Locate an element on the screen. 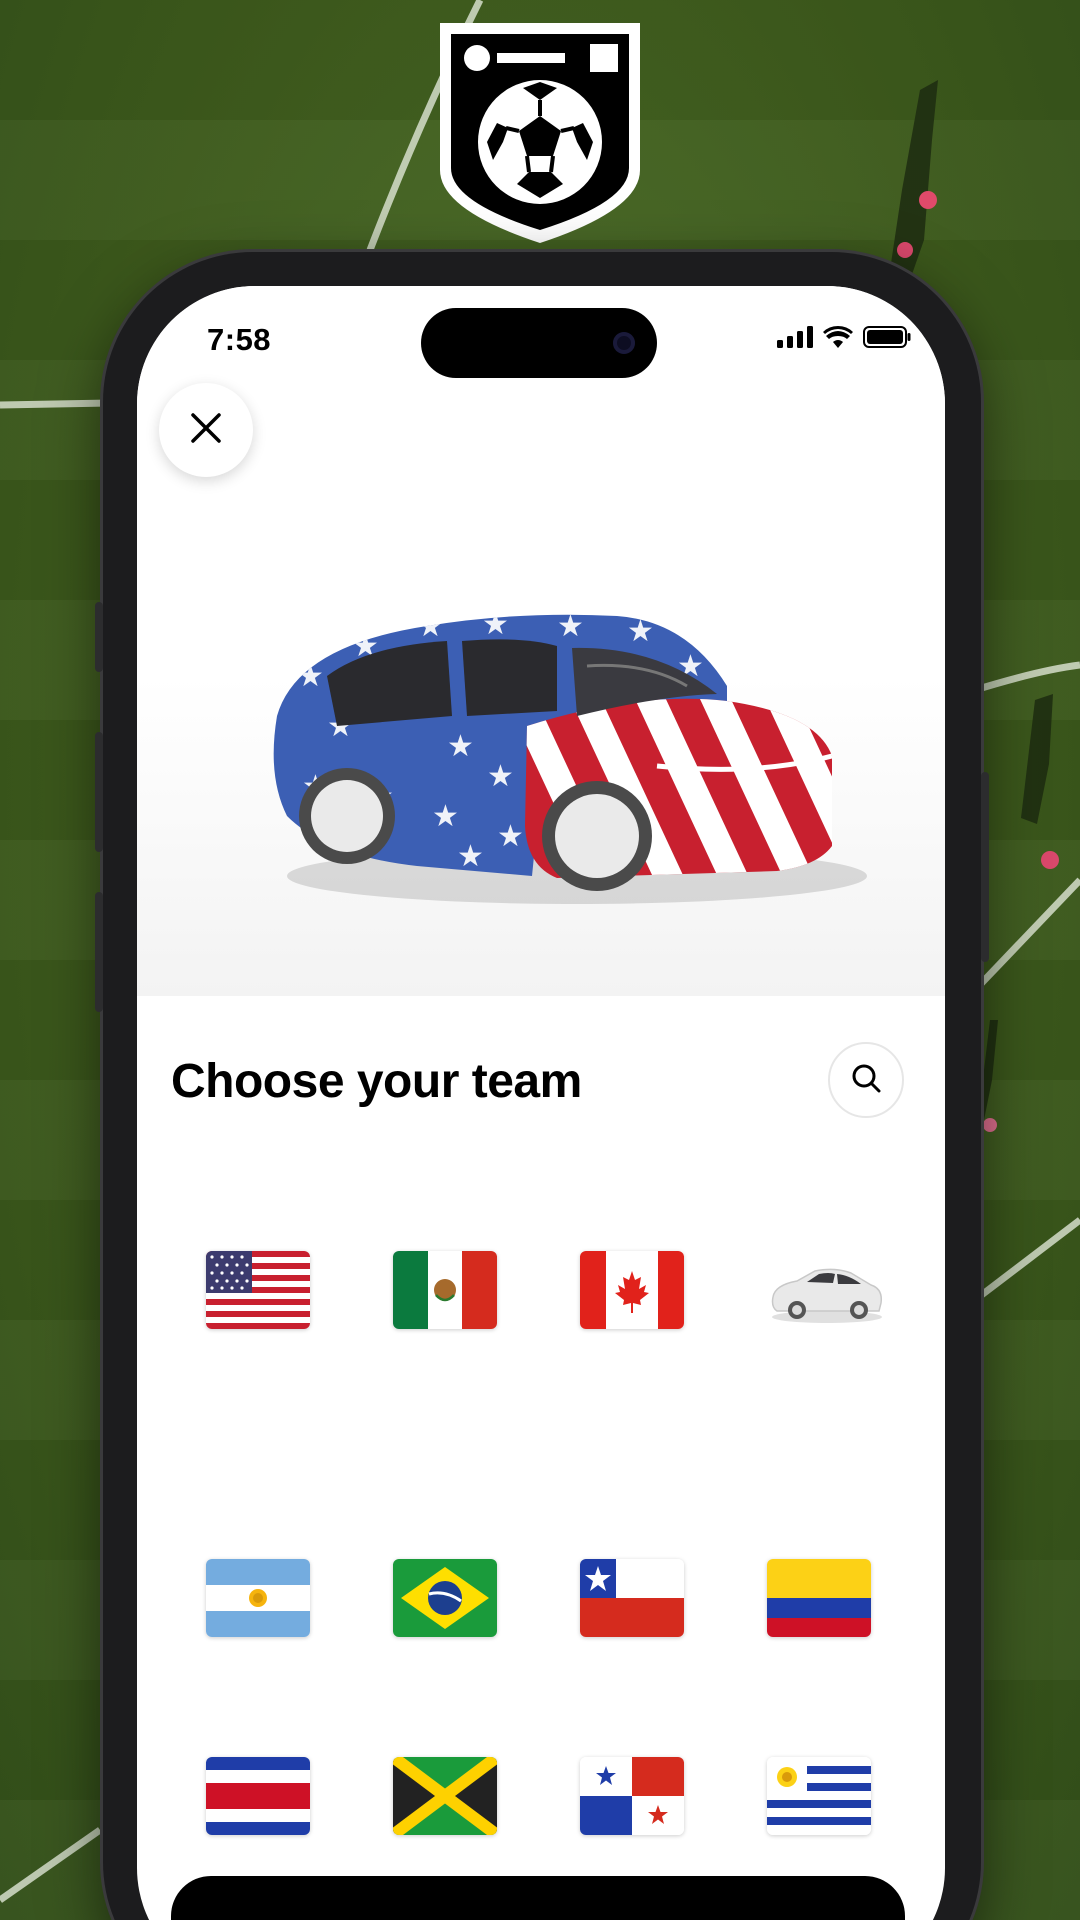 The width and height of the screenshot is (1080, 1920). chile-flag-icon is located at coordinates (632, 1598).